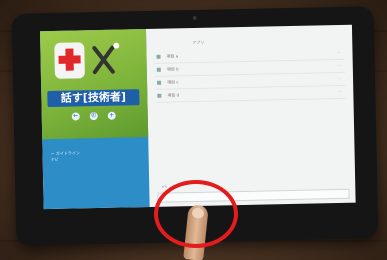 The image size is (387, 260). What do you see at coordinates (89, 62) in the screenshot?
I see `app-logo` at bounding box center [89, 62].